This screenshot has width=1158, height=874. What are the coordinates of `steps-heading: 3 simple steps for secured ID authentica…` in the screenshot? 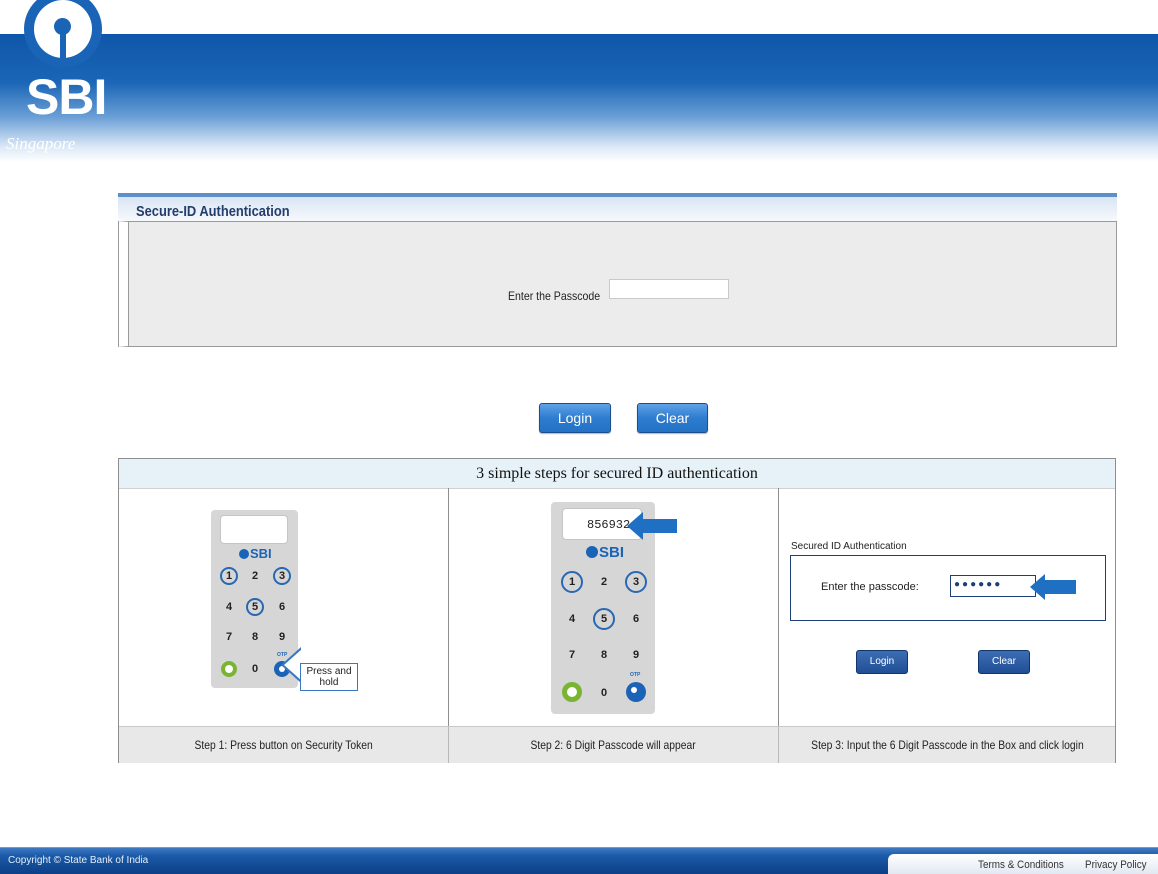 It's located at (617, 474).